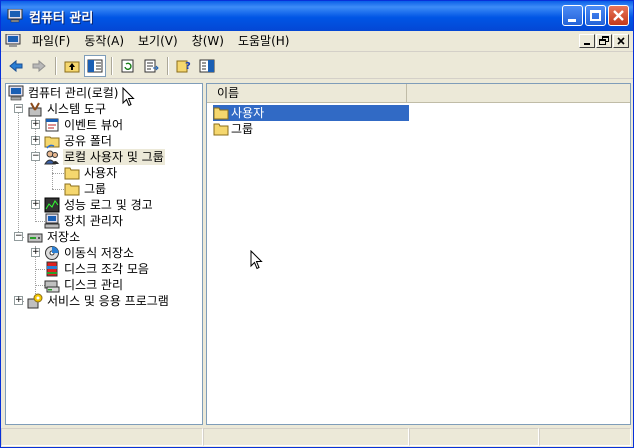 The width and height of the screenshot is (634, 448). I want to click on tree-item-perf-logs: 성능 로그 및 경고, so click(99, 205).